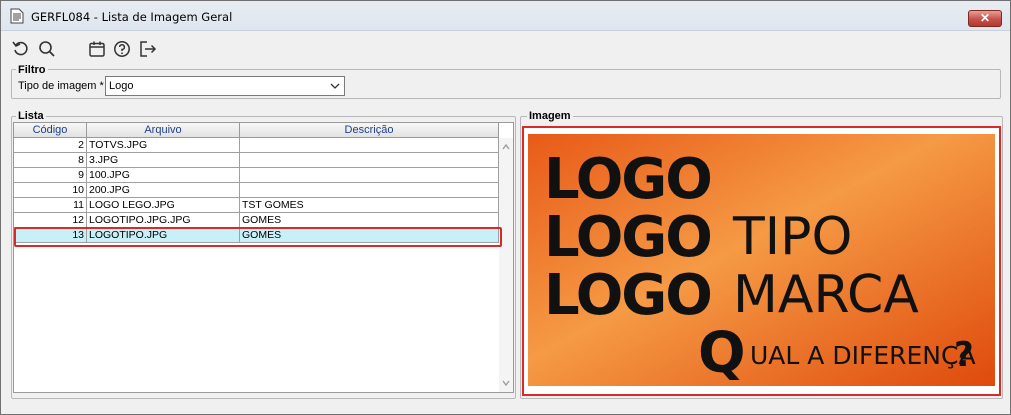 The height and width of the screenshot is (415, 1011). Describe the element at coordinates (61, 86) in the screenshot. I see `image-type-label: Tipo de imagem *` at that location.